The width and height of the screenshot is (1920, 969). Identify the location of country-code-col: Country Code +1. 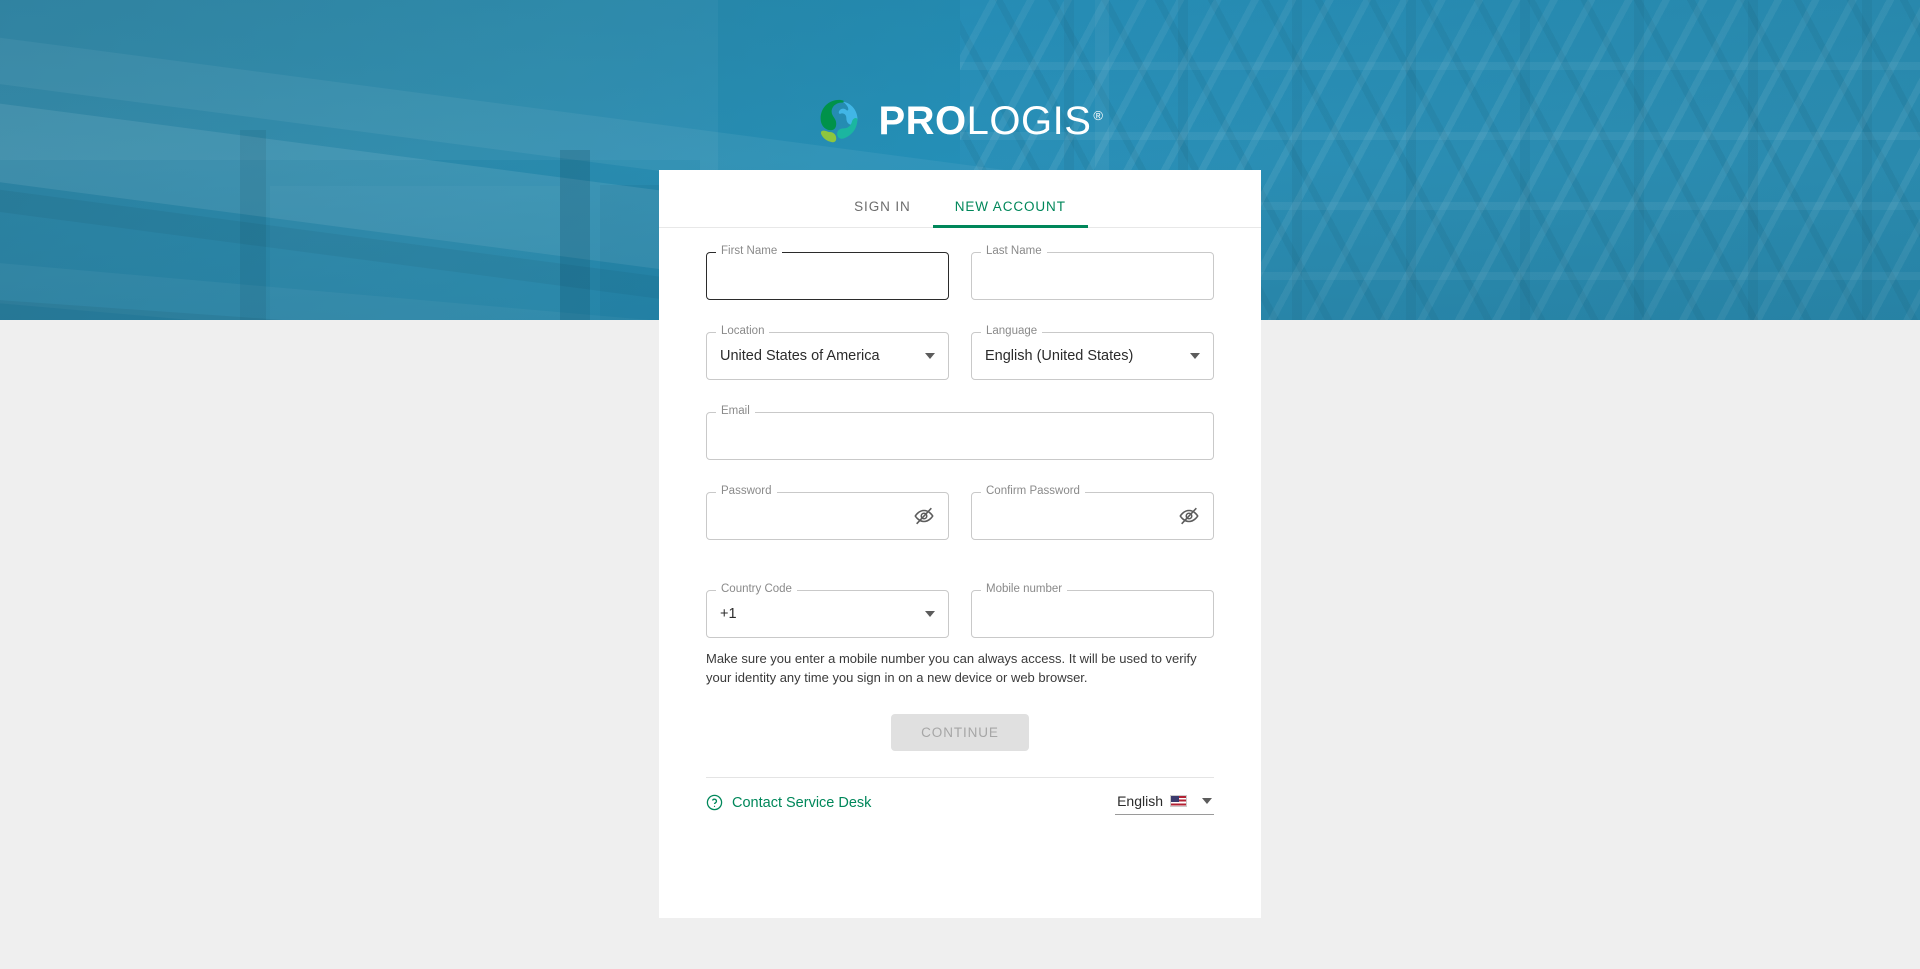
(827, 610).